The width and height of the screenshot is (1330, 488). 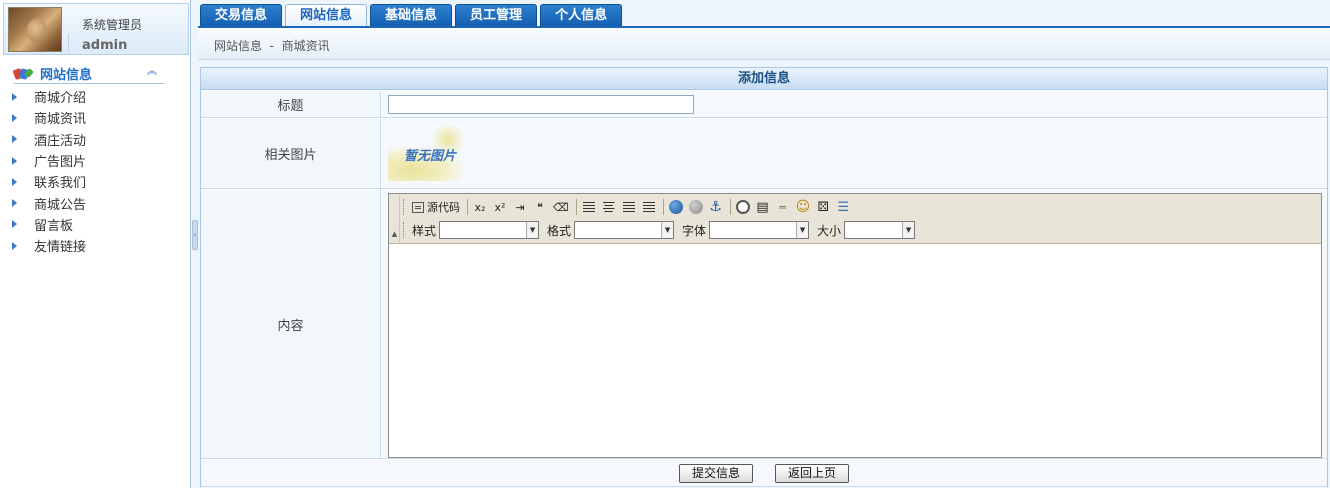 I want to click on source-code-button: 源代码, so click(x=436, y=207).